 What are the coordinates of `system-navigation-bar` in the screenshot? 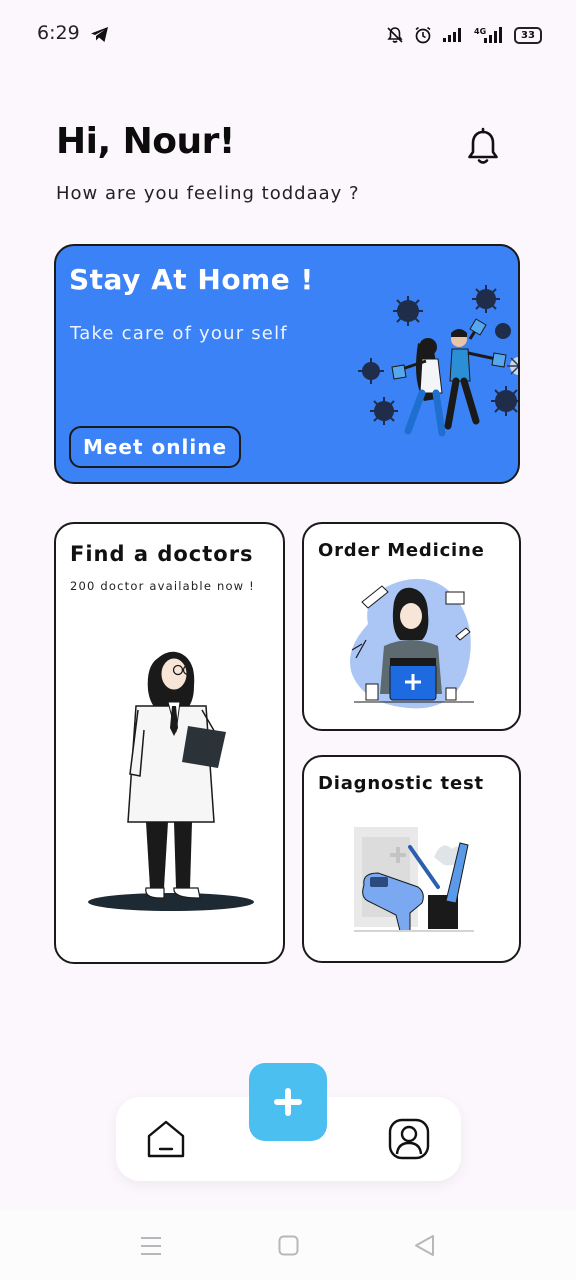 It's located at (288, 1245).